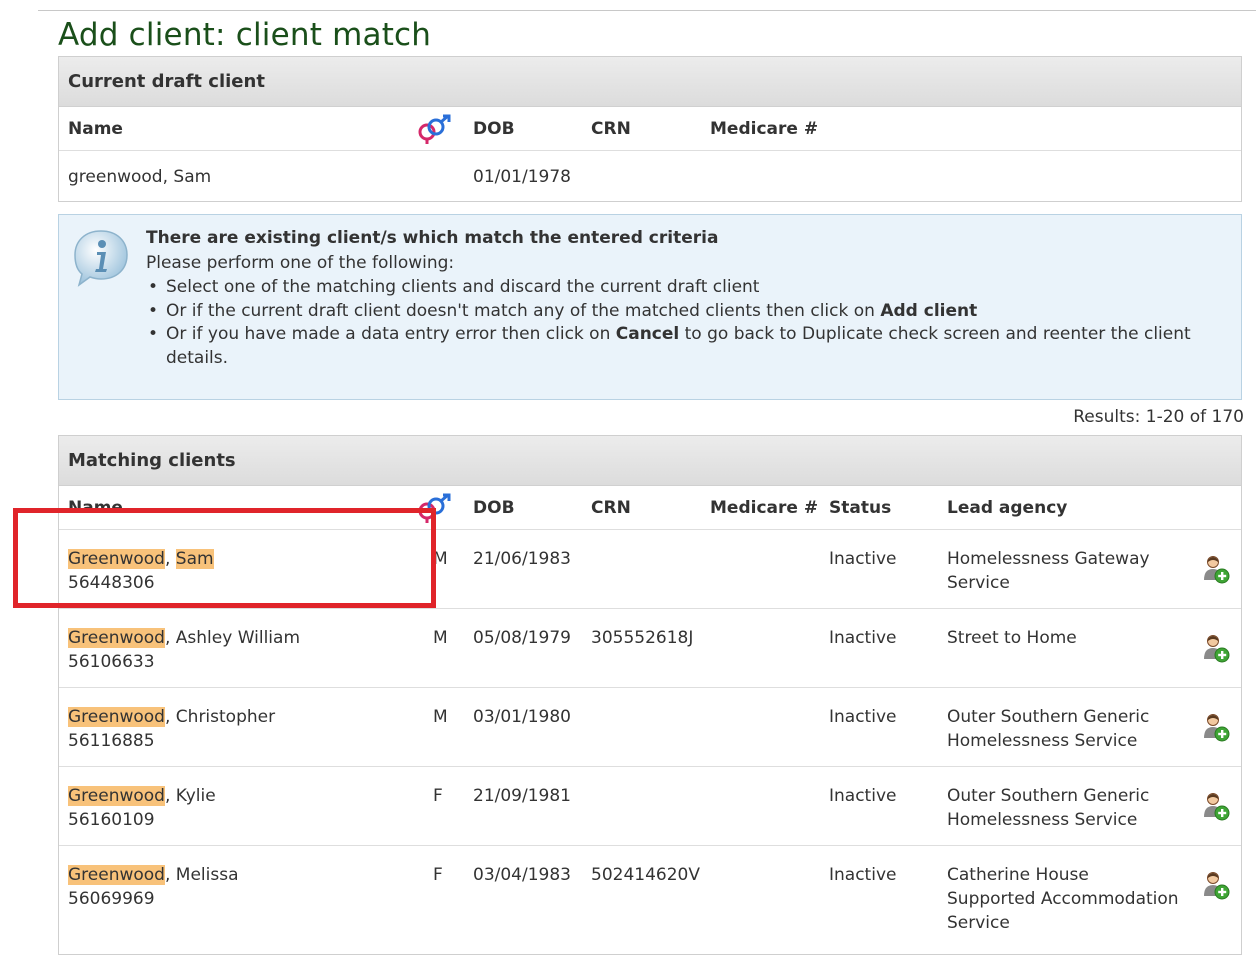  I want to click on page-title: Add client: client match, so click(245, 35).